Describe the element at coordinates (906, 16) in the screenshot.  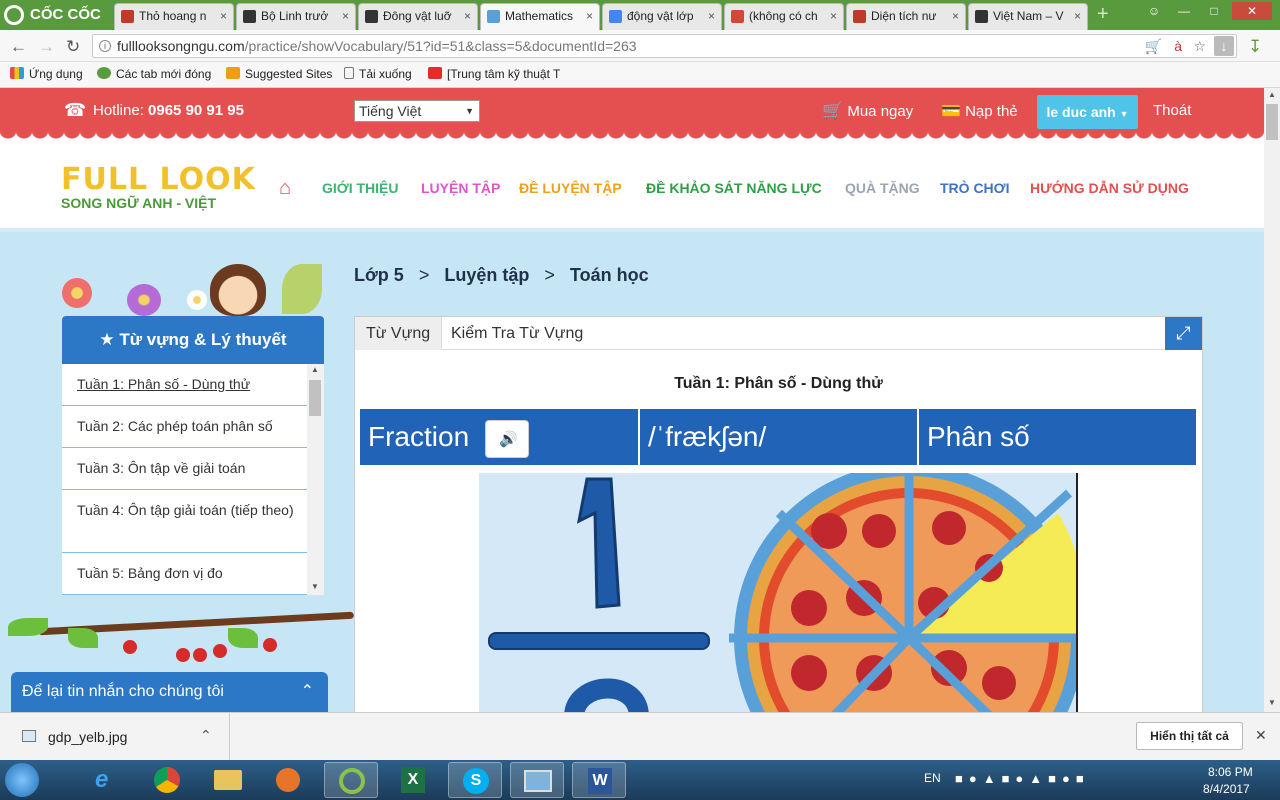
I see `browser-tab: Diện tích nư ×` at that location.